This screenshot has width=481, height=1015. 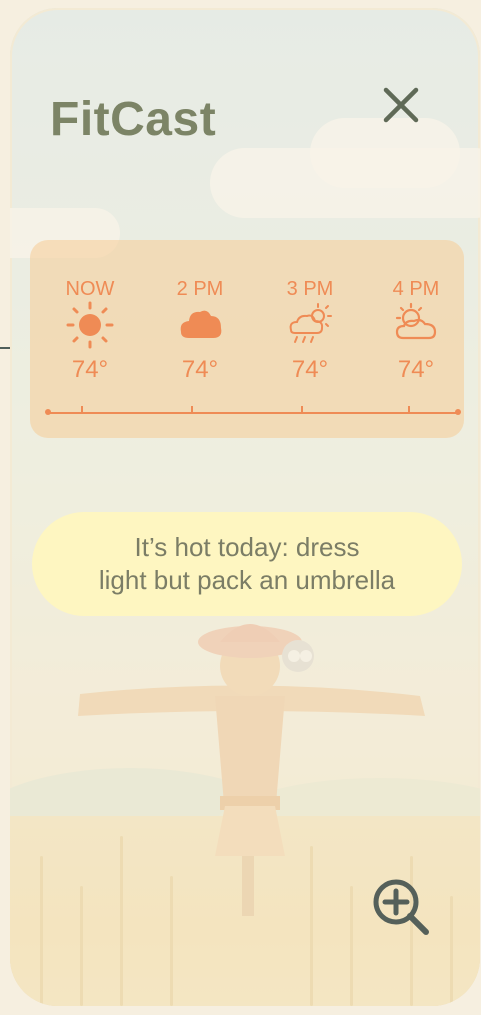 I want to click on hour-label: NOW, so click(x=90, y=289).